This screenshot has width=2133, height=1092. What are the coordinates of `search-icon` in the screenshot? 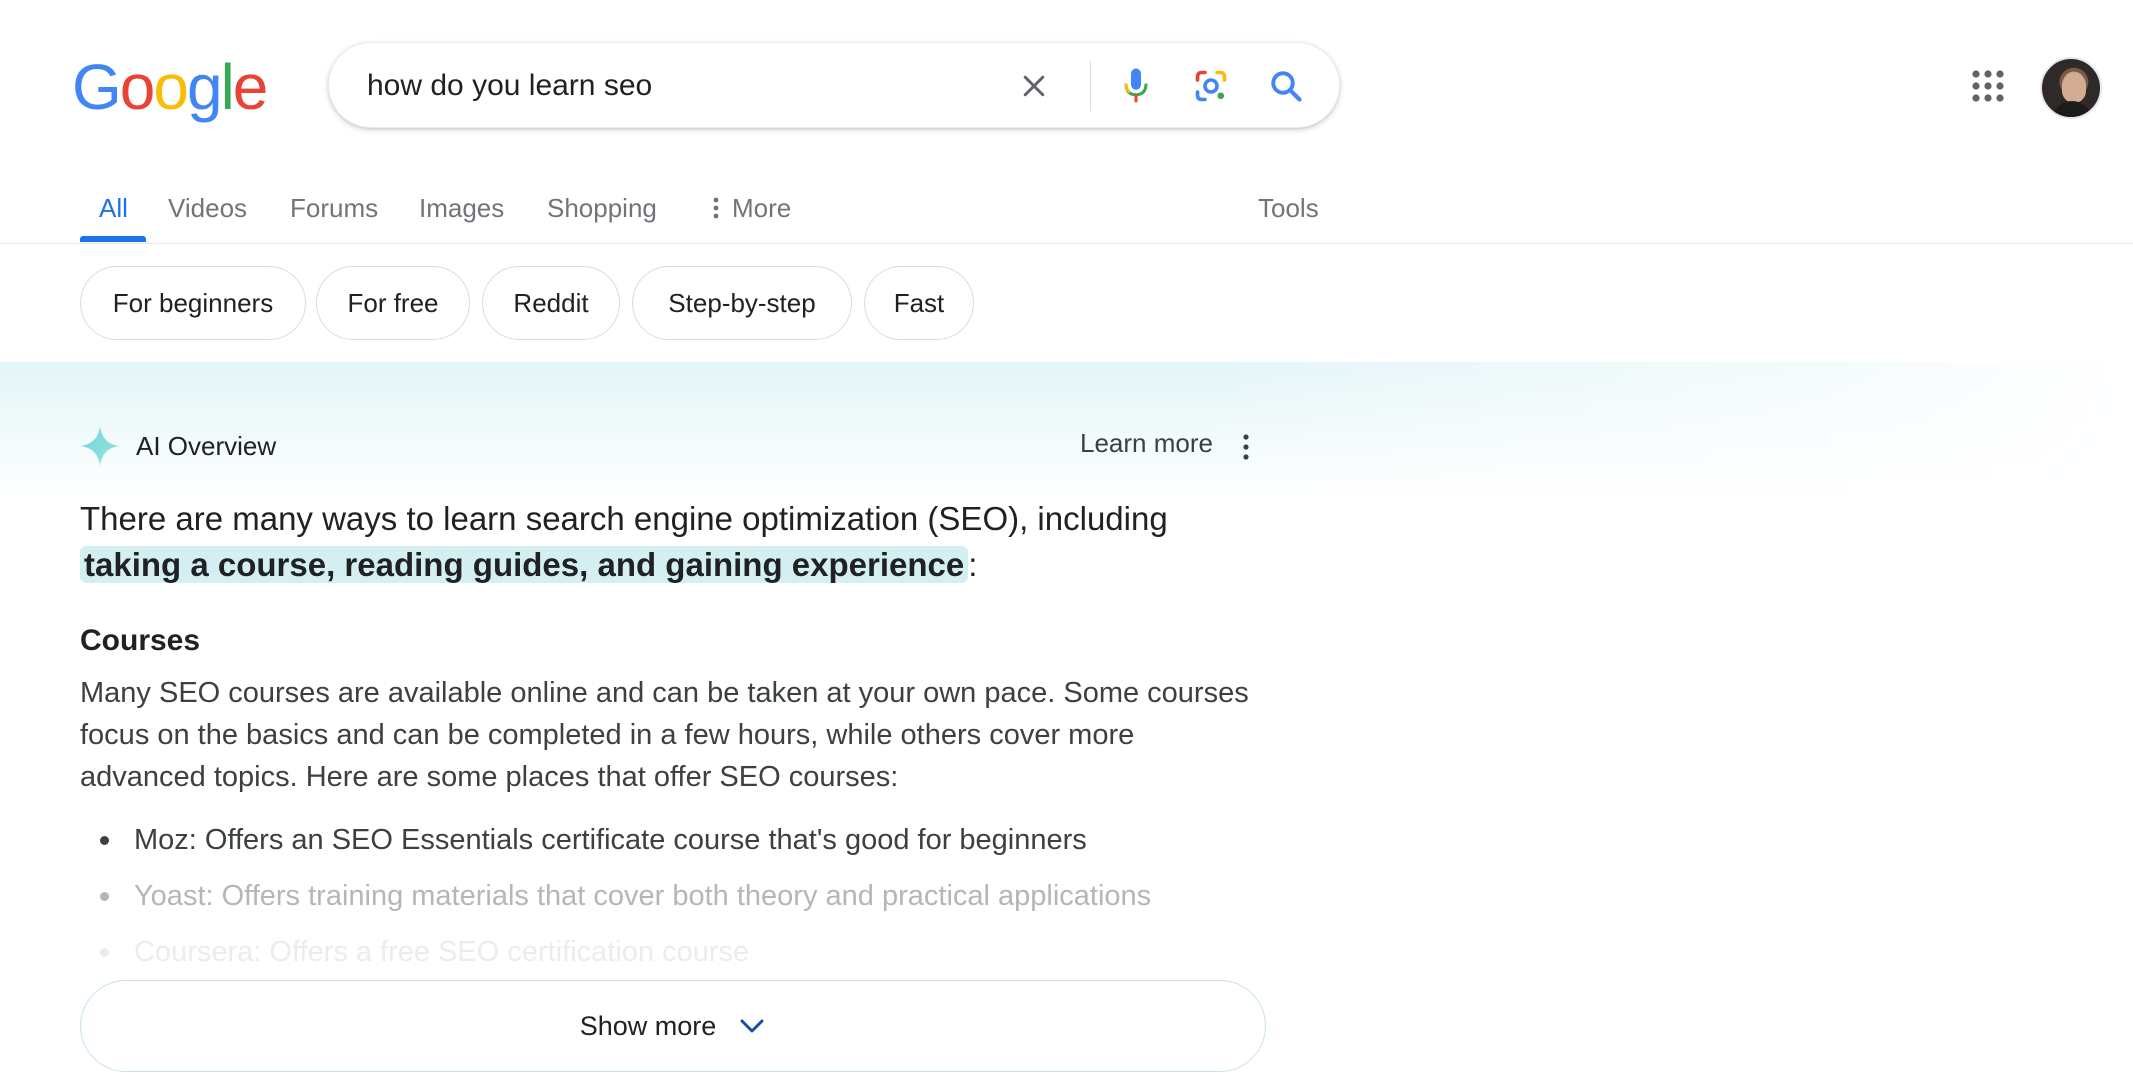 It's located at (1286, 86).